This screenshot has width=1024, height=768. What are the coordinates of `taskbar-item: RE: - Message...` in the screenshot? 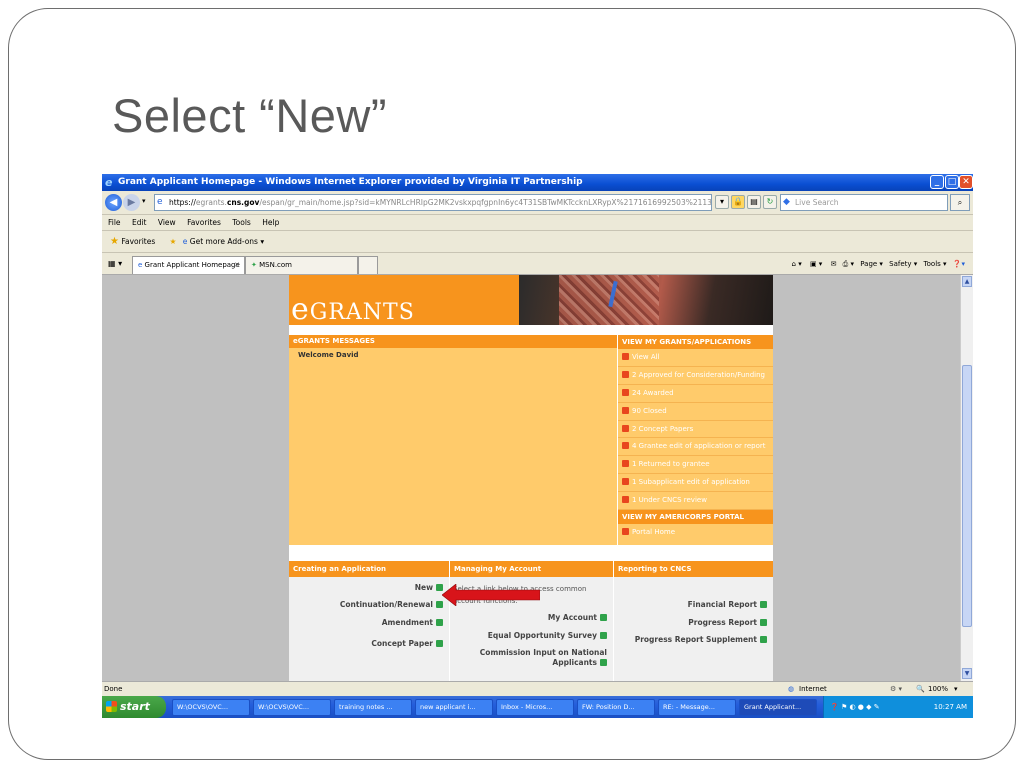 It's located at (697, 707).